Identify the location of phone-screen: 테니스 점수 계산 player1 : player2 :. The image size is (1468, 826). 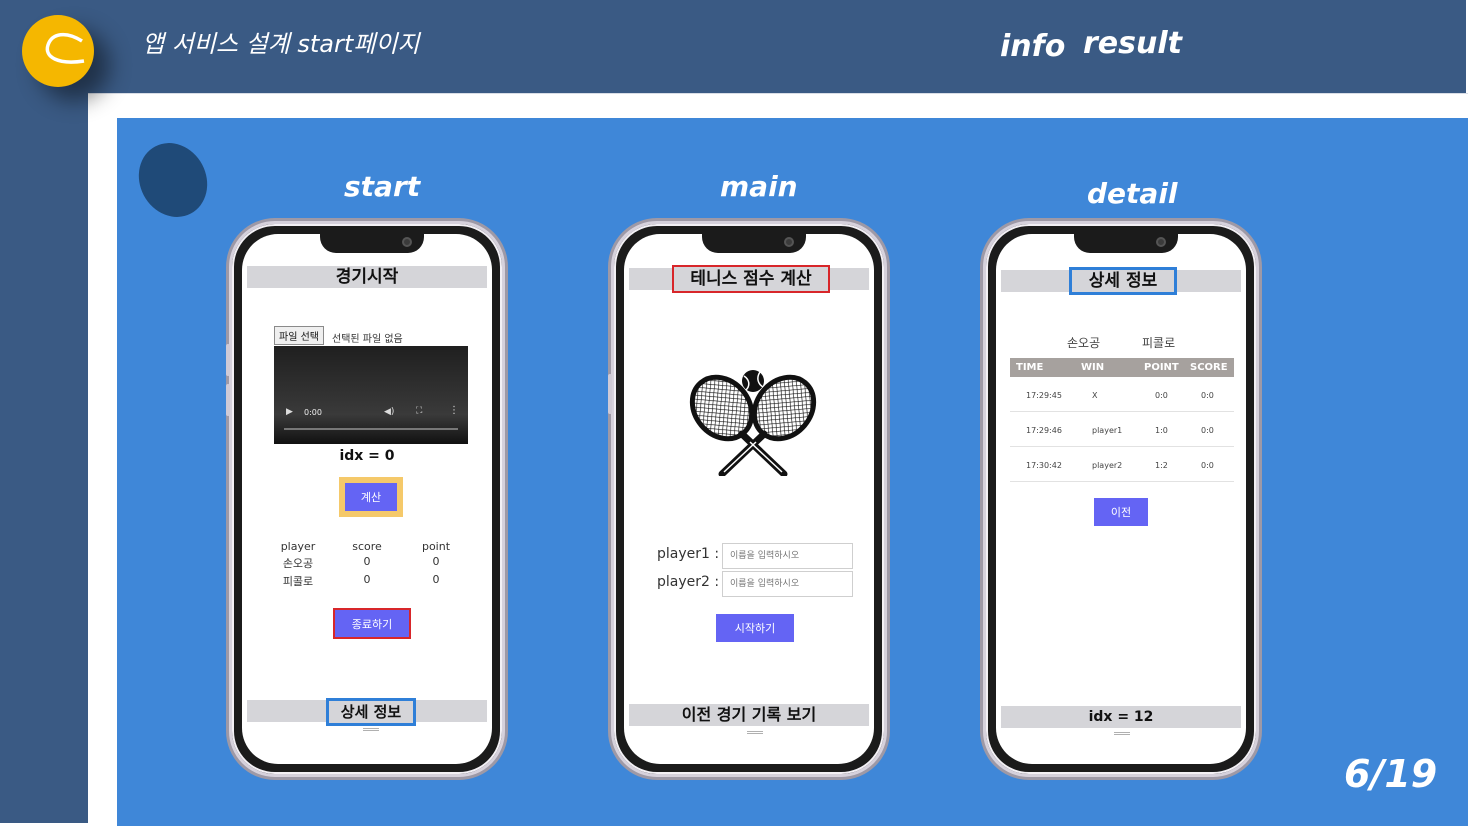
(749, 499).